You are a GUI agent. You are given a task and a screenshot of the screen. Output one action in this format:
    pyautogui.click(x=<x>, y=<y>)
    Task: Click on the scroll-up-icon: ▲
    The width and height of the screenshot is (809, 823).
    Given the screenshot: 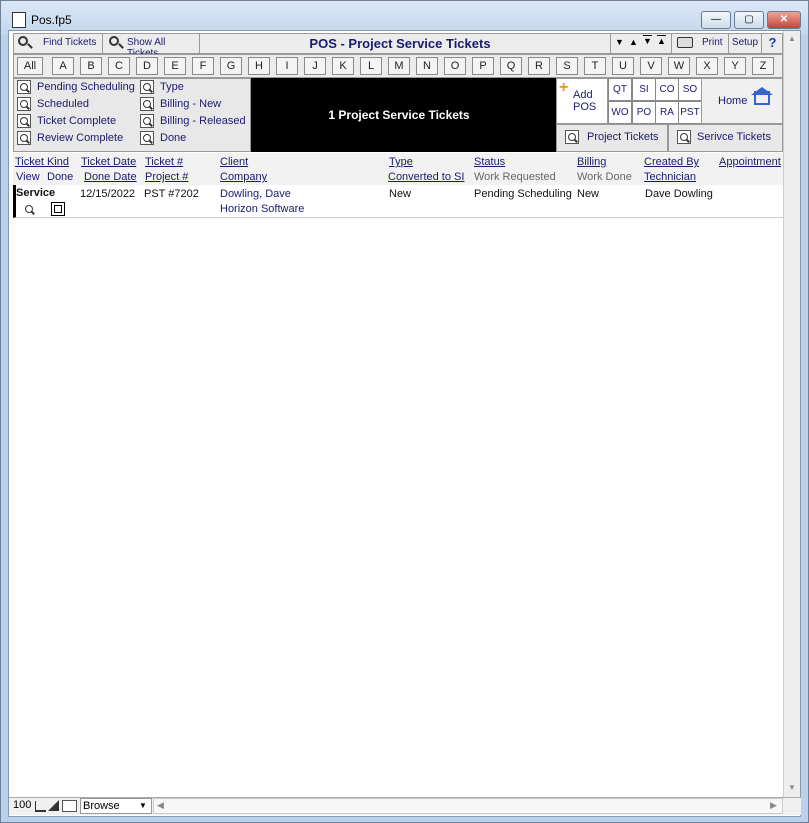 What is the action you would take?
    pyautogui.click(x=792, y=38)
    